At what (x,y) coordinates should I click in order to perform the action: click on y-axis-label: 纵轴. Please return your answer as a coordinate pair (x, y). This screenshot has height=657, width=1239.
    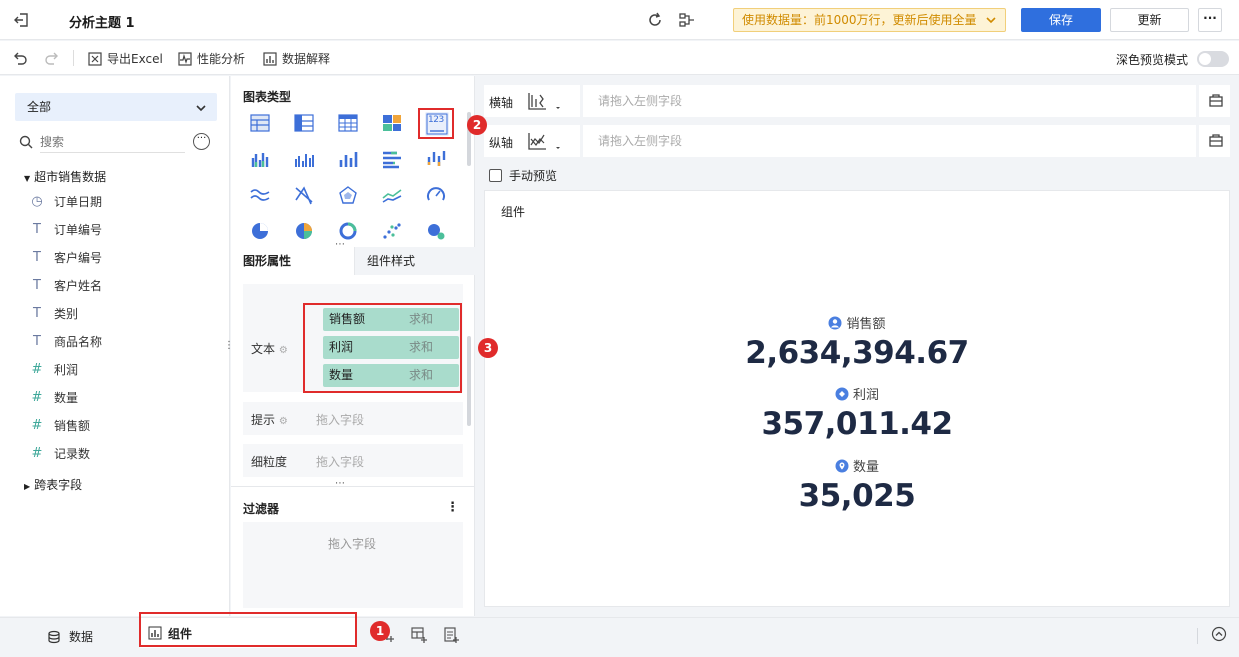
    Looking at the image, I should click on (501, 143).